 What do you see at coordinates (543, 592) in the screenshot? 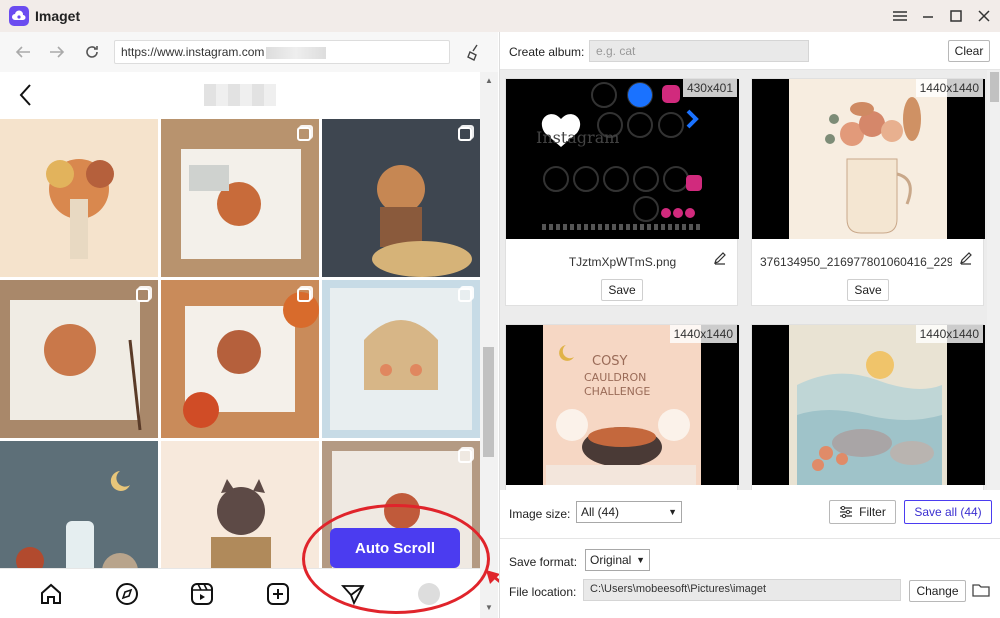
I see `file-location-label: File location:` at bounding box center [543, 592].